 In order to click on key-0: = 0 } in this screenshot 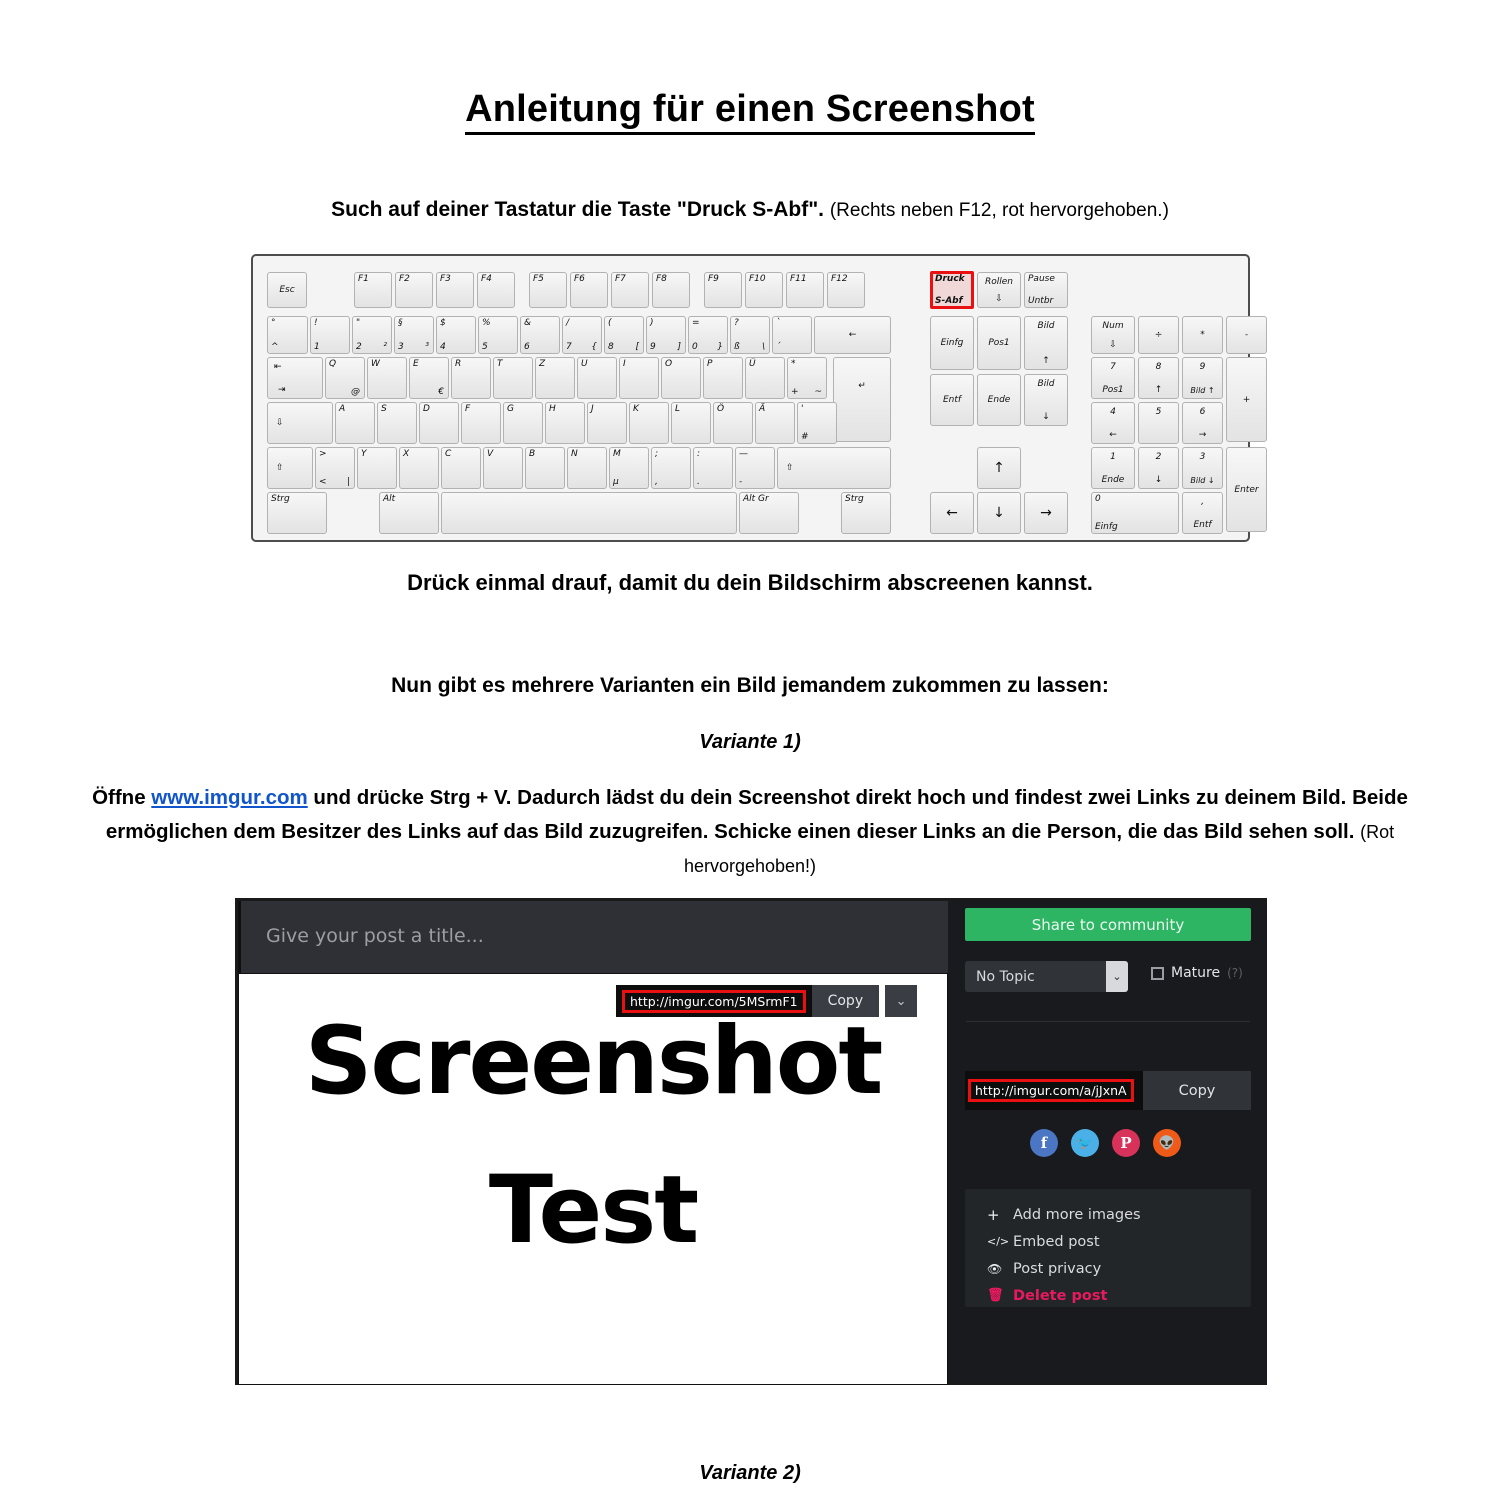, I will do `click(708, 335)`.